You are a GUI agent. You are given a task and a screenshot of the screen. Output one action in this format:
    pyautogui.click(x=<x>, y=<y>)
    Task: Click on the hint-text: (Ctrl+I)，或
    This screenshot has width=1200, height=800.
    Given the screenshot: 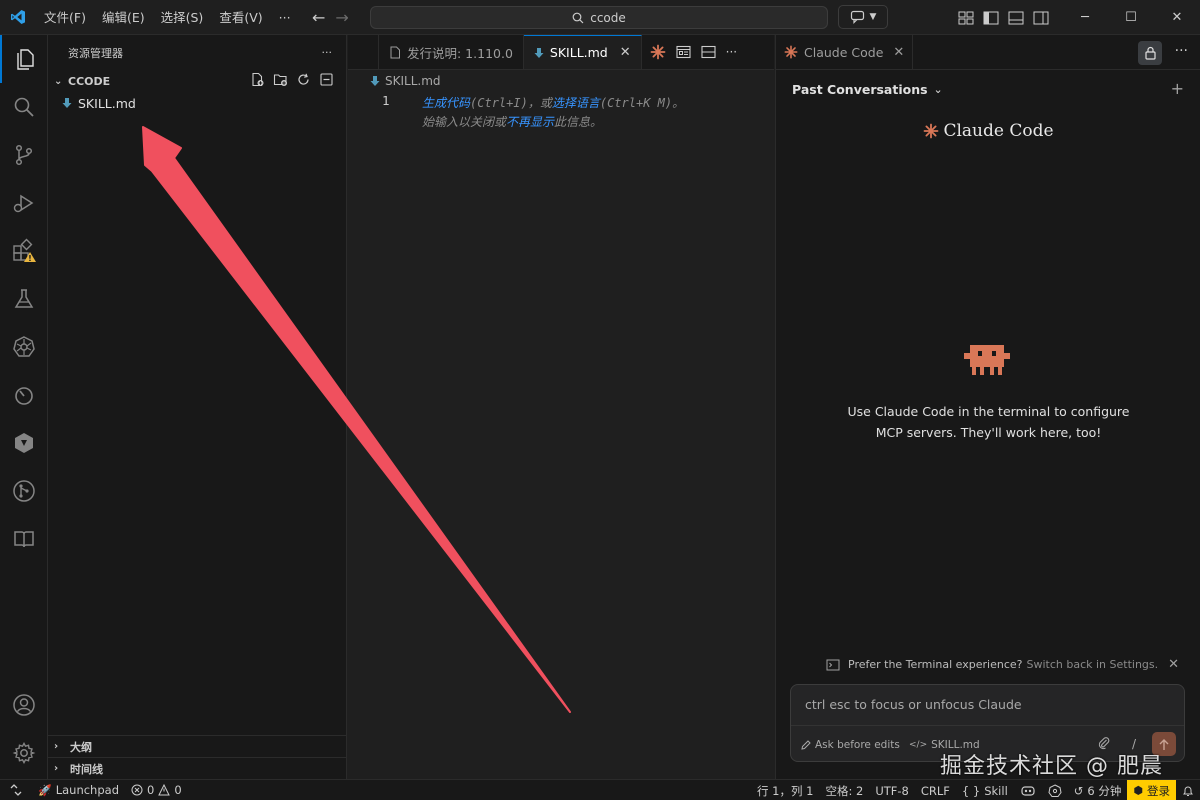 What is the action you would take?
    pyautogui.click(x=511, y=103)
    